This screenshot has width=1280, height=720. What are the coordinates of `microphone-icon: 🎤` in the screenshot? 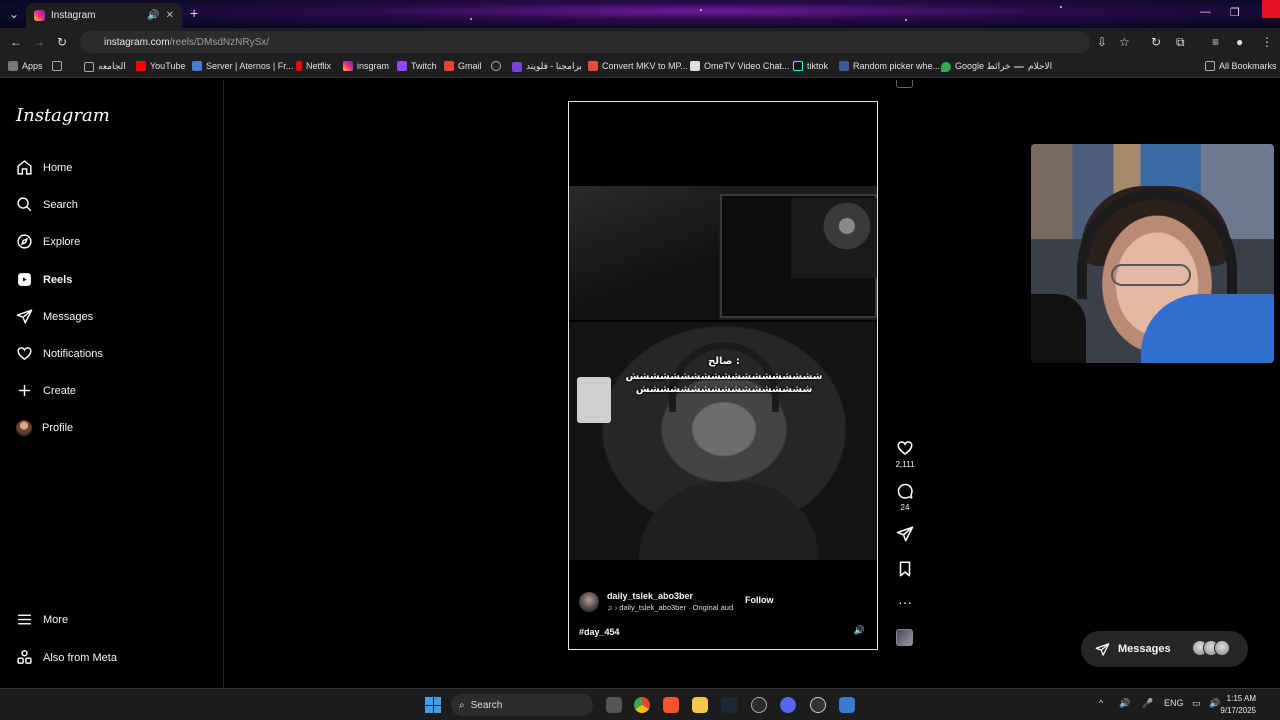 It's located at (1147, 703).